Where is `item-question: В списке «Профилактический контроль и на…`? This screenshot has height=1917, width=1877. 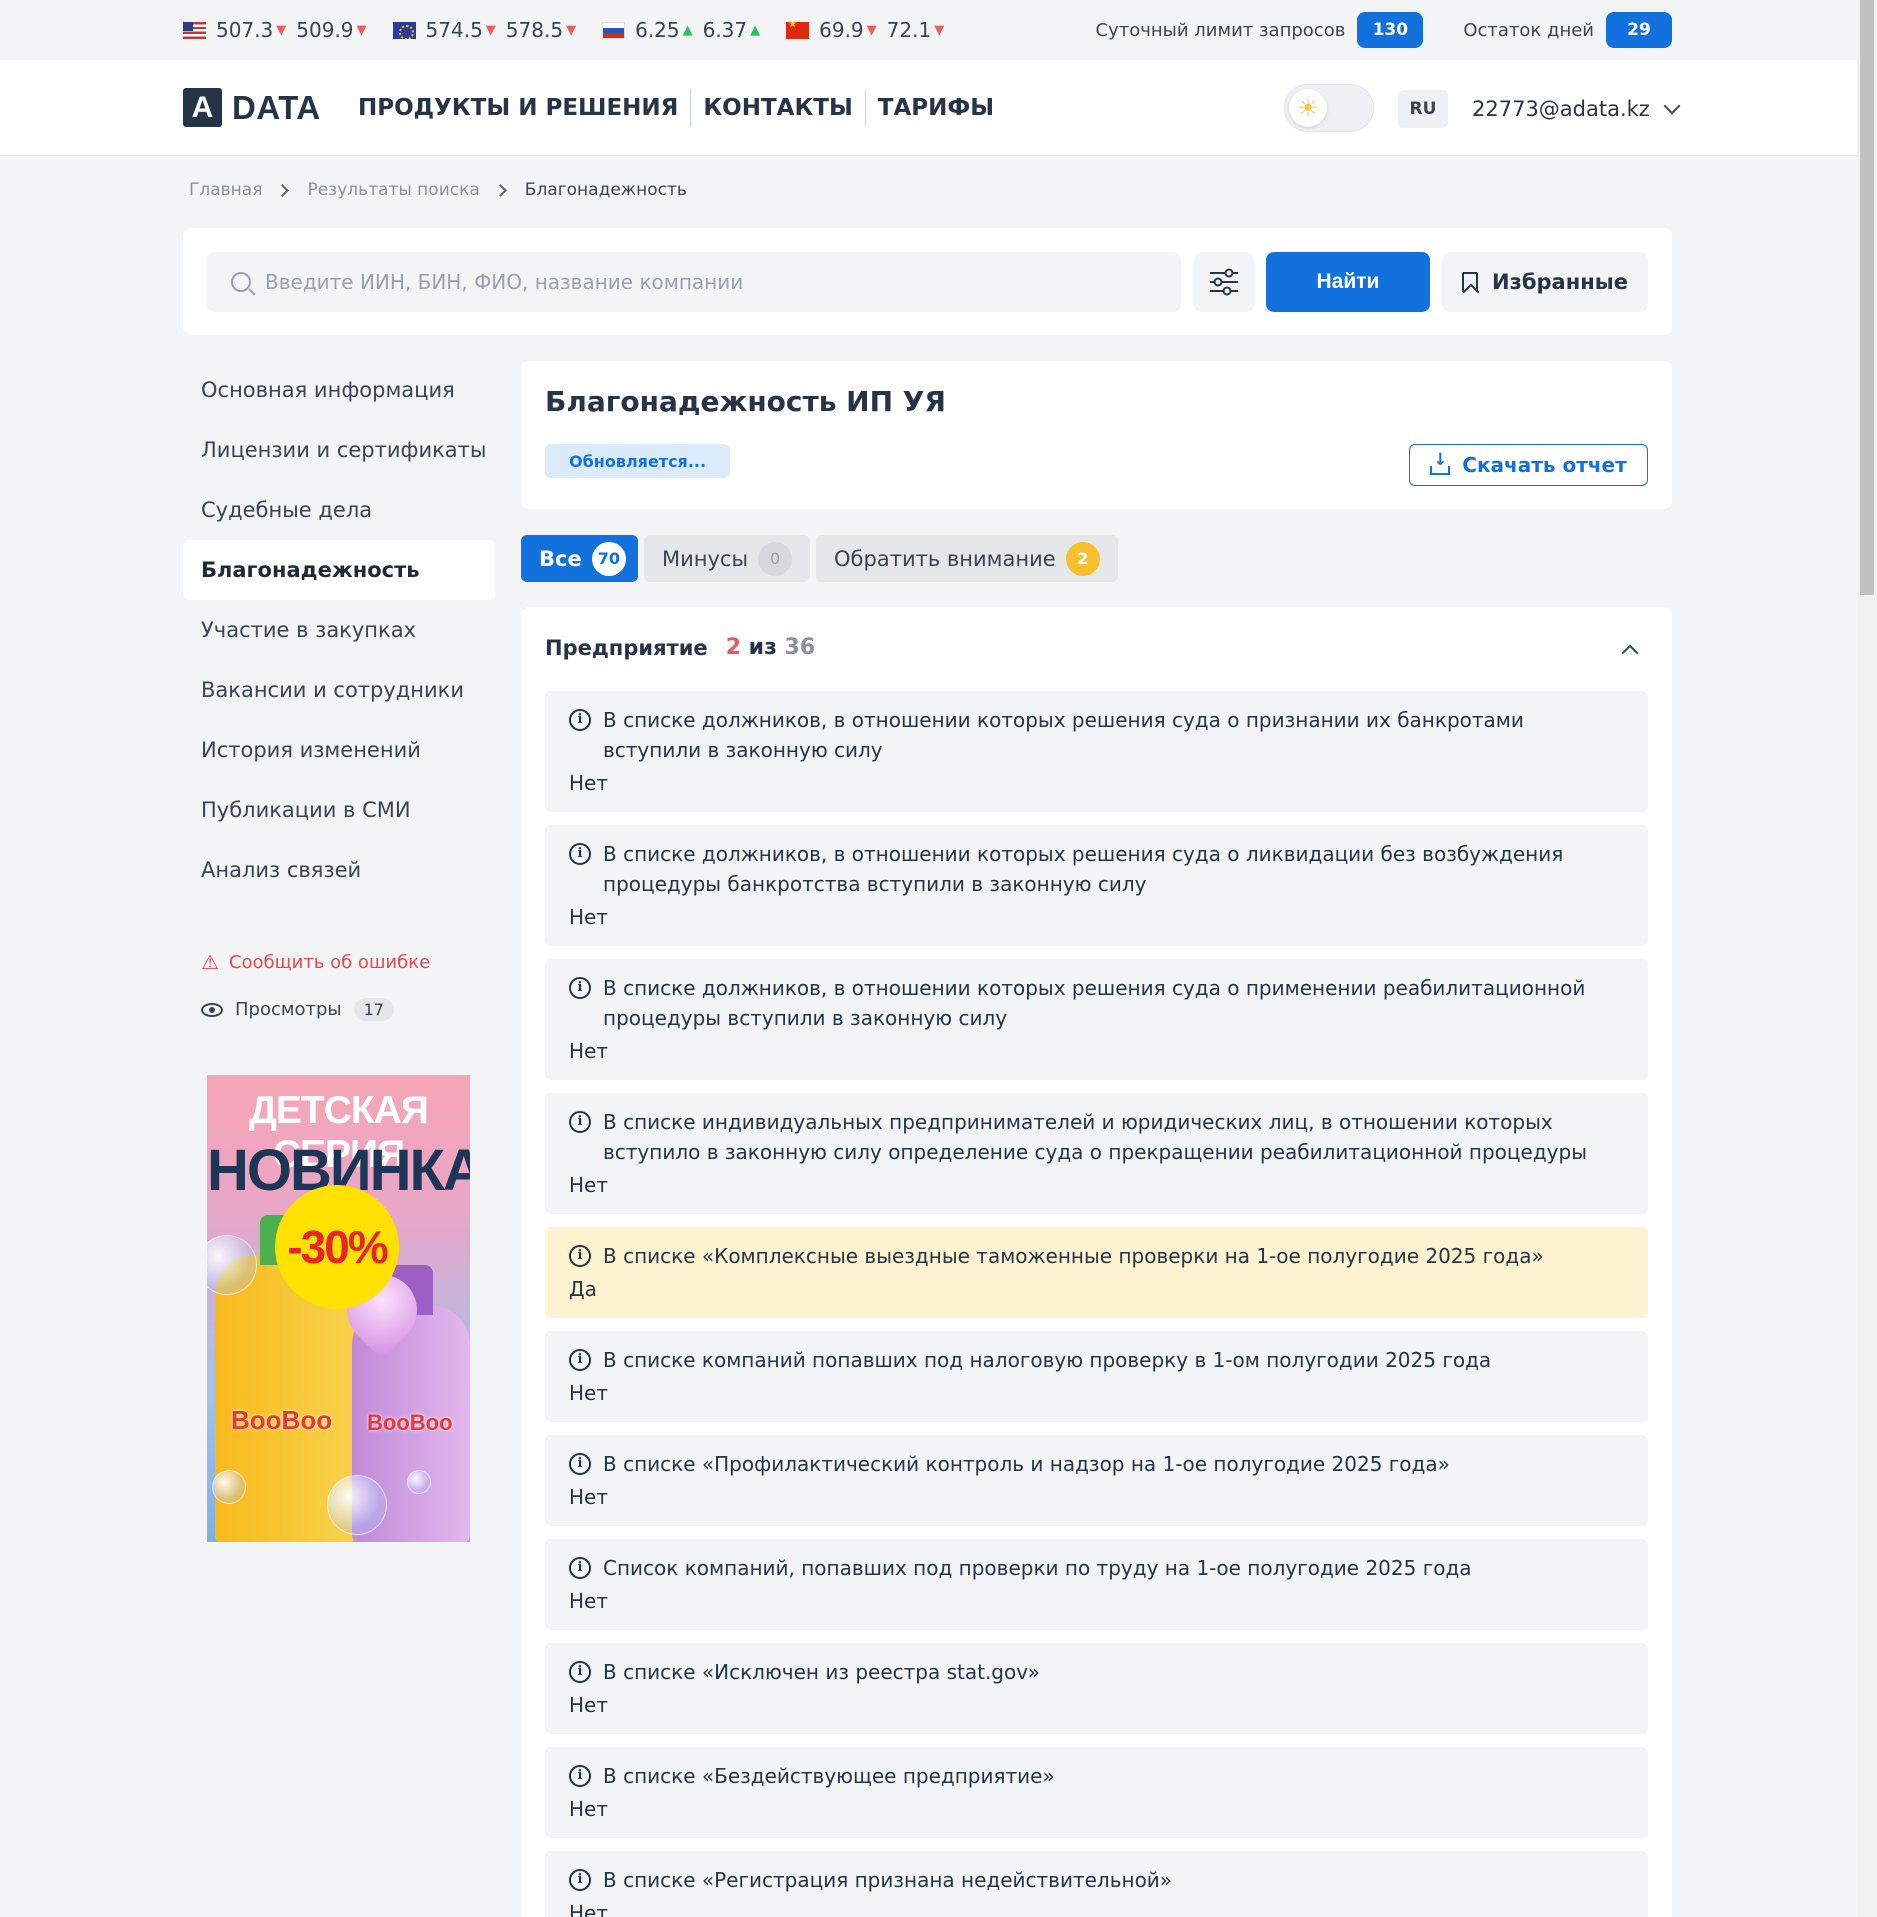 item-question: В списке «Профилактический контроль и на… is located at coordinates (1026, 1464).